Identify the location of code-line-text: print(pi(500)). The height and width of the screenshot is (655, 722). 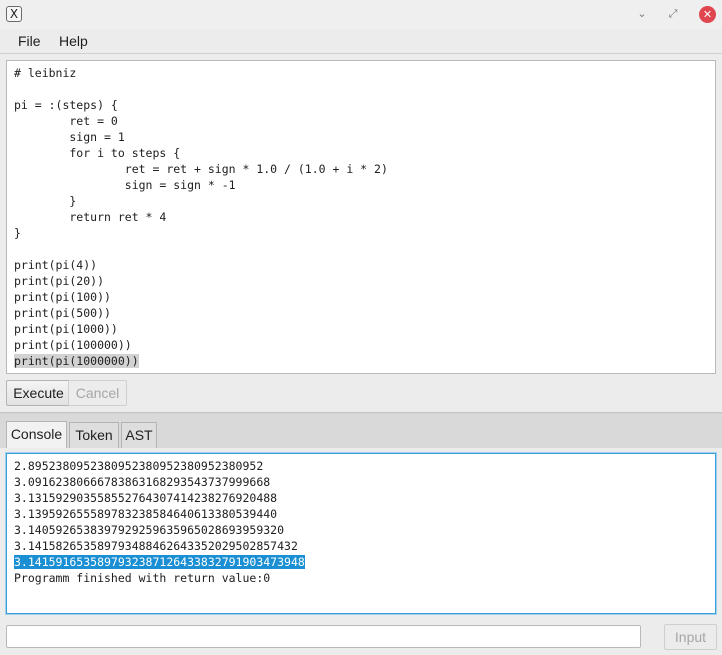
(62, 313).